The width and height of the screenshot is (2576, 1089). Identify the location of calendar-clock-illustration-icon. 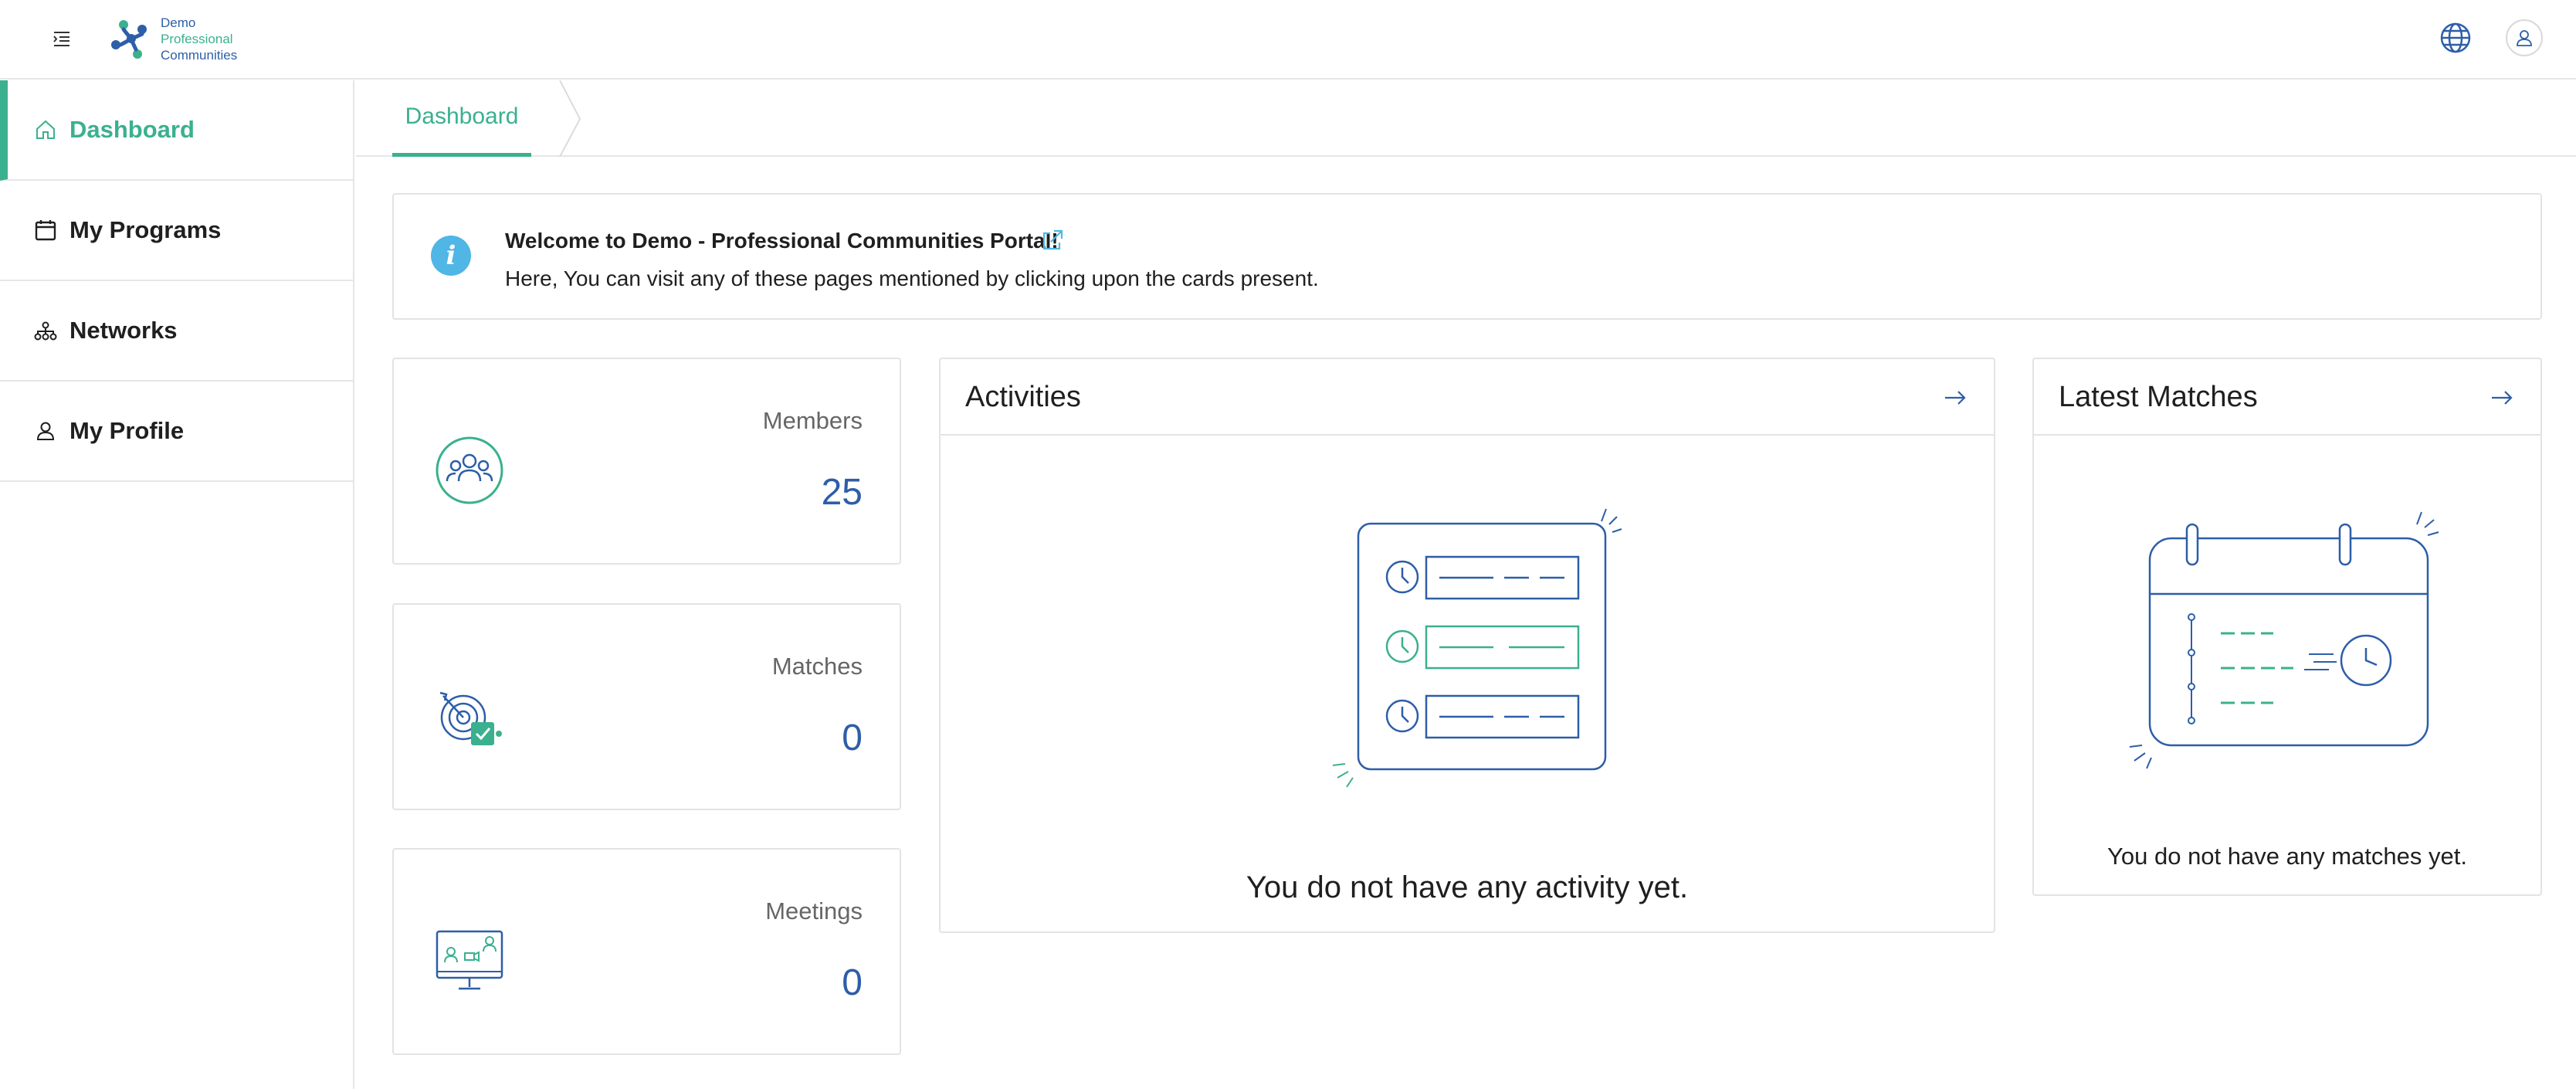
(2284, 640).